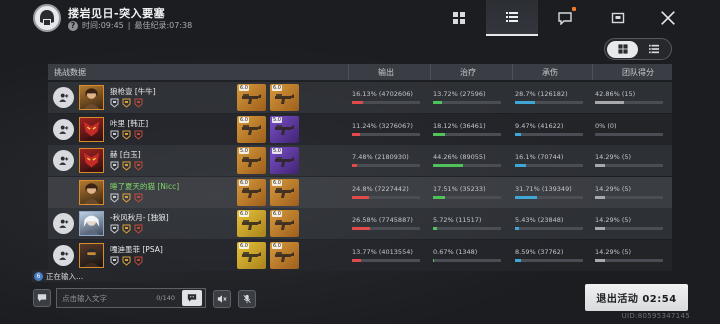 This screenshot has height=324, width=720. I want to click on team-score-stat: 42.86% (15), so click(634, 97).